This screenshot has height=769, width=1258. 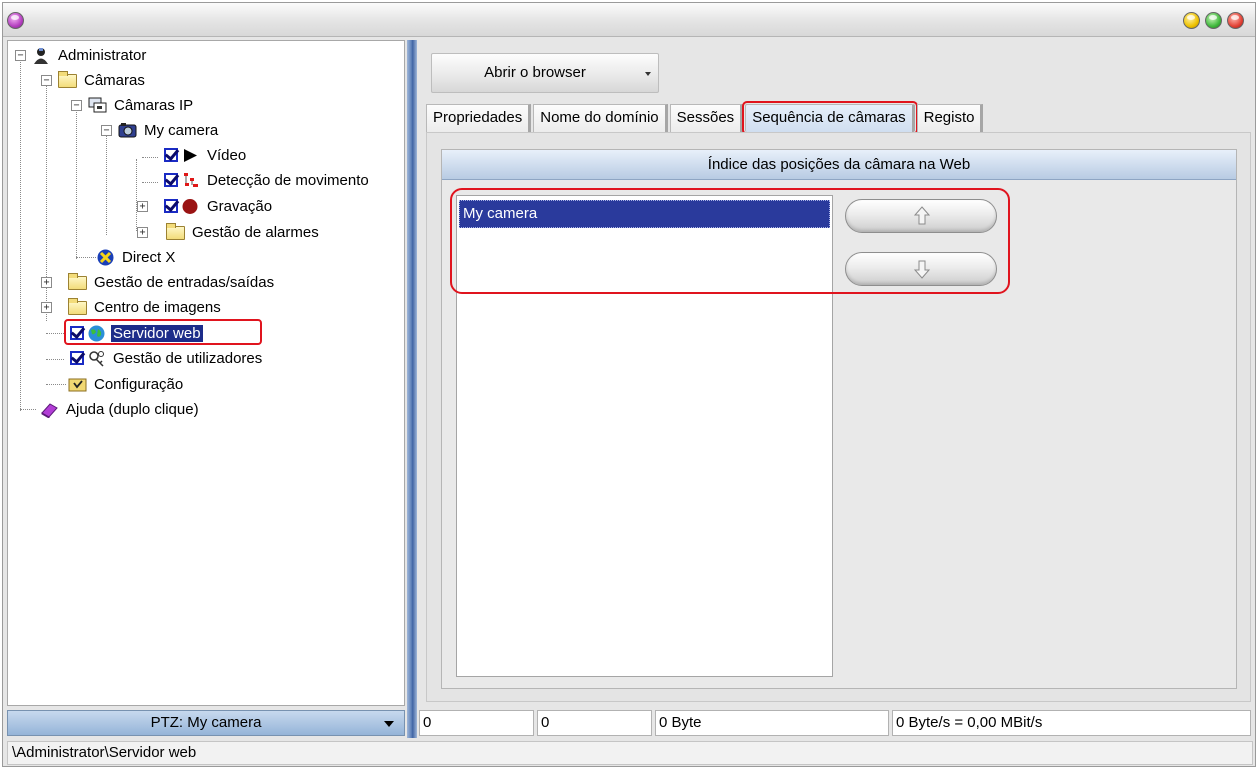 I want to click on tab-sessions: Sessões, so click(x=706, y=118).